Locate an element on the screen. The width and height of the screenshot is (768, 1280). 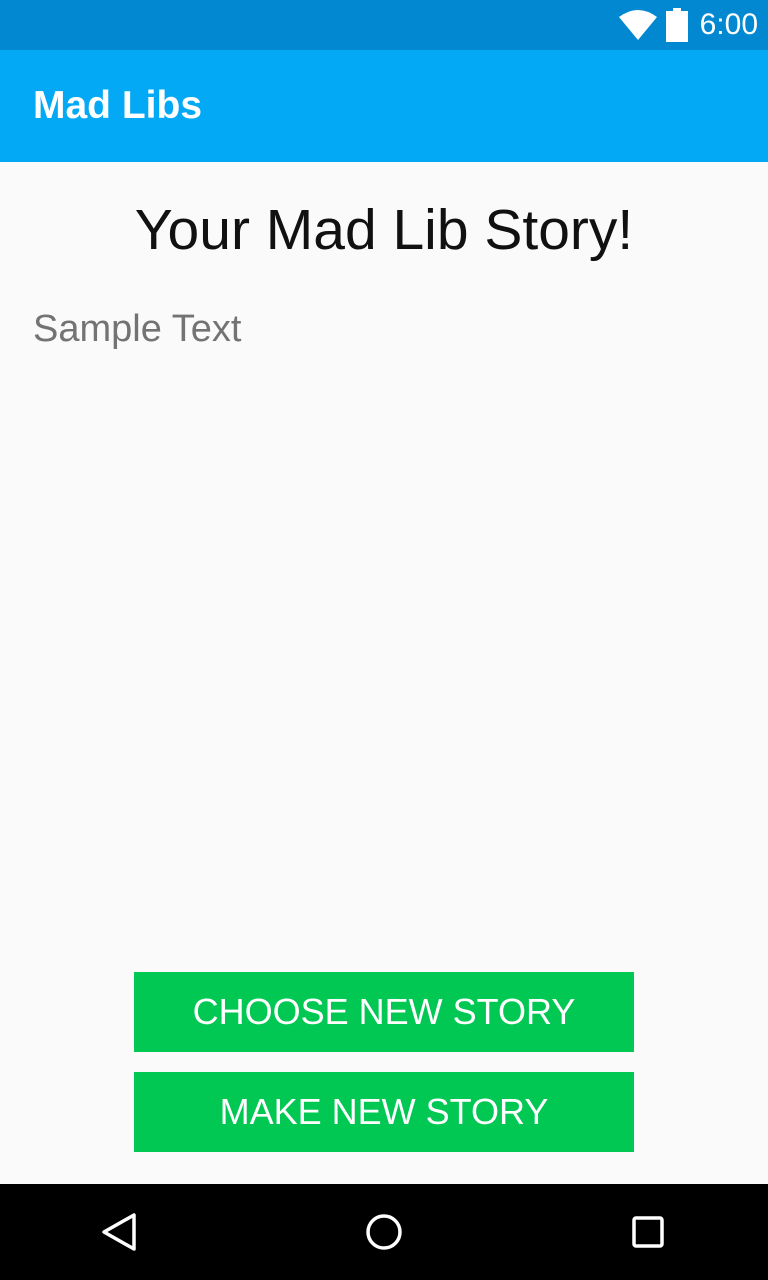
battery-icon is located at coordinates (676, 25).